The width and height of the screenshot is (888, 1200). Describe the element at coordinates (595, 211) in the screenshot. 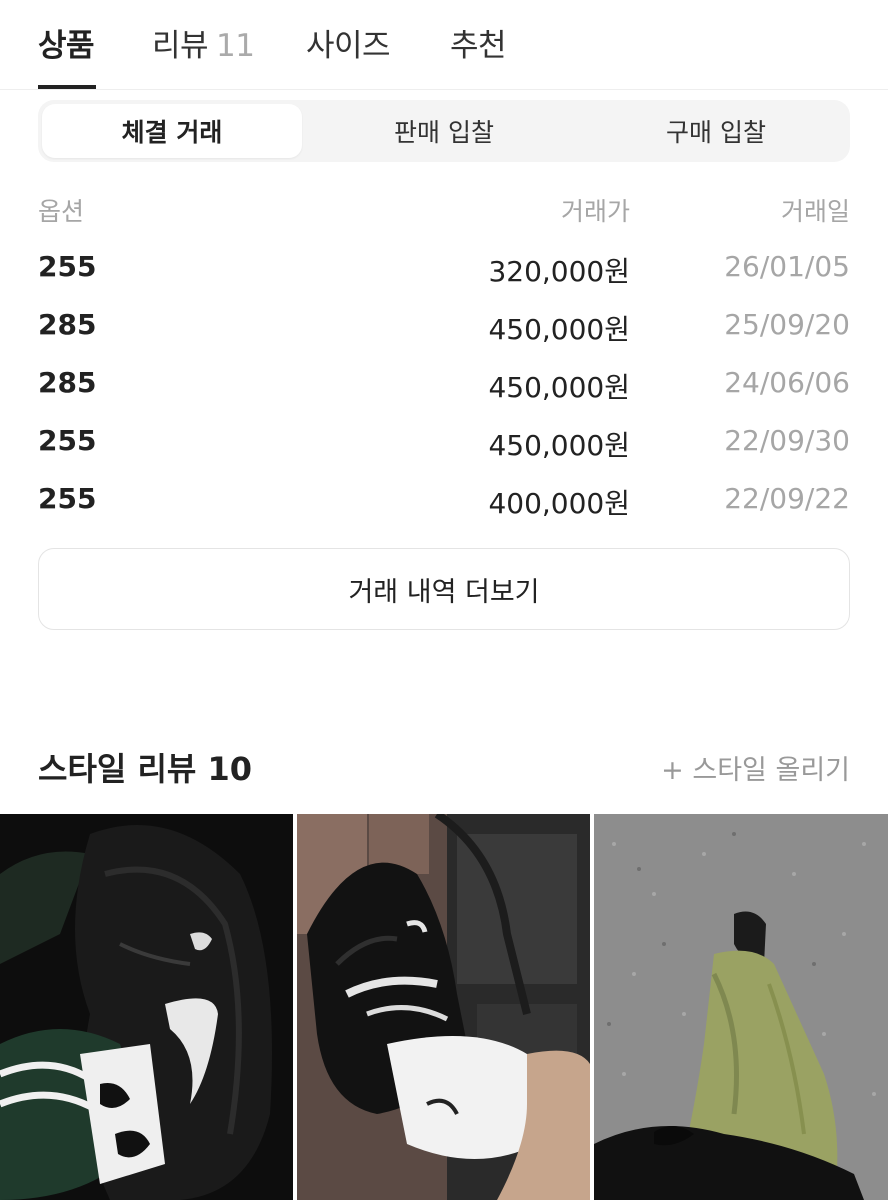

I see `header-price: 거래가` at that location.